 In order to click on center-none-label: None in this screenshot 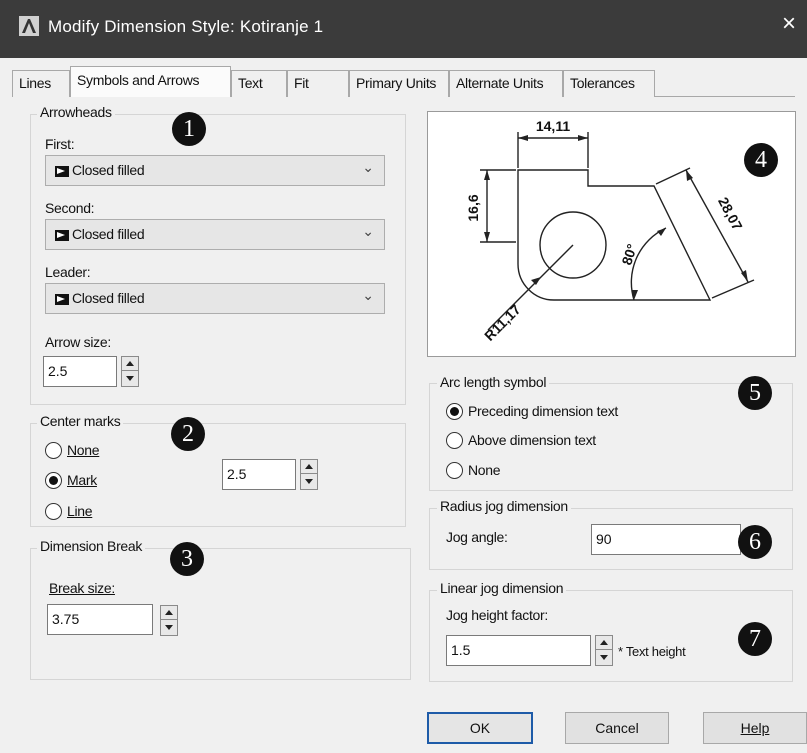, I will do `click(83, 450)`.